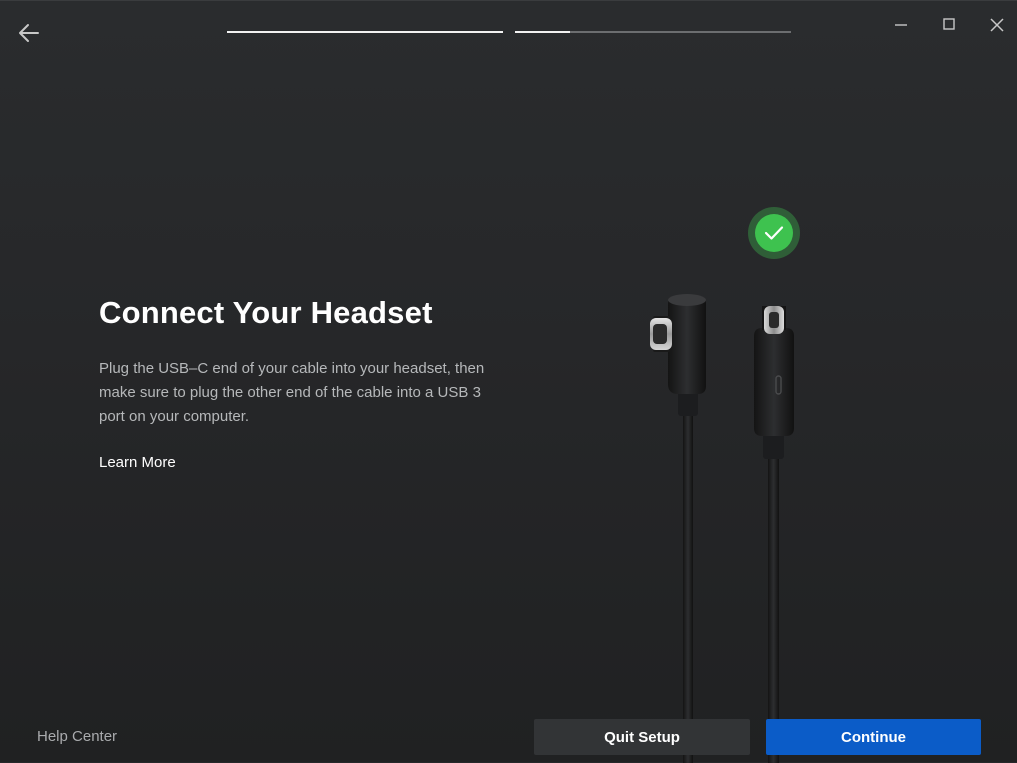 Image resolution: width=1017 pixels, height=763 pixels. Describe the element at coordinates (642, 737) in the screenshot. I see `quit-setup-button: Quit Setup` at that location.